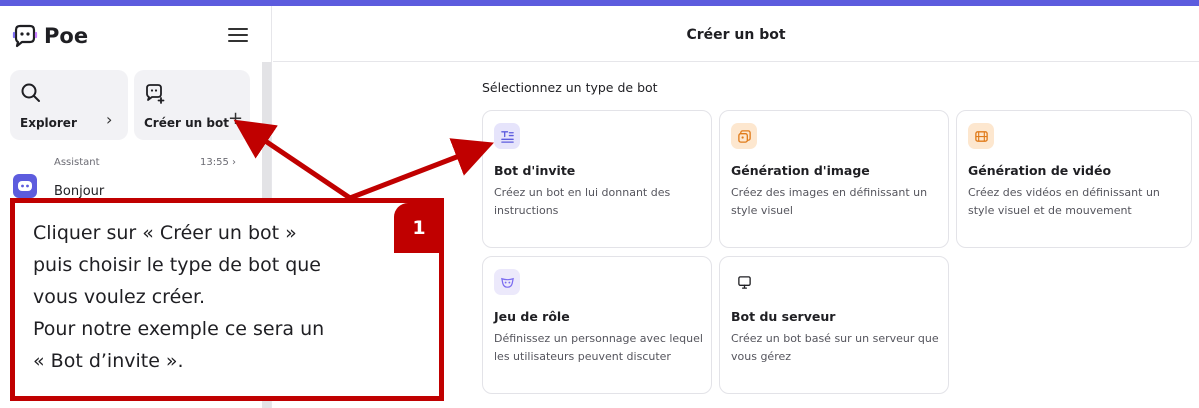  What do you see at coordinates (186, 123) in the screenshot?
I see `create-bot-label: Créer un bot` at bounding box center [186, 123].